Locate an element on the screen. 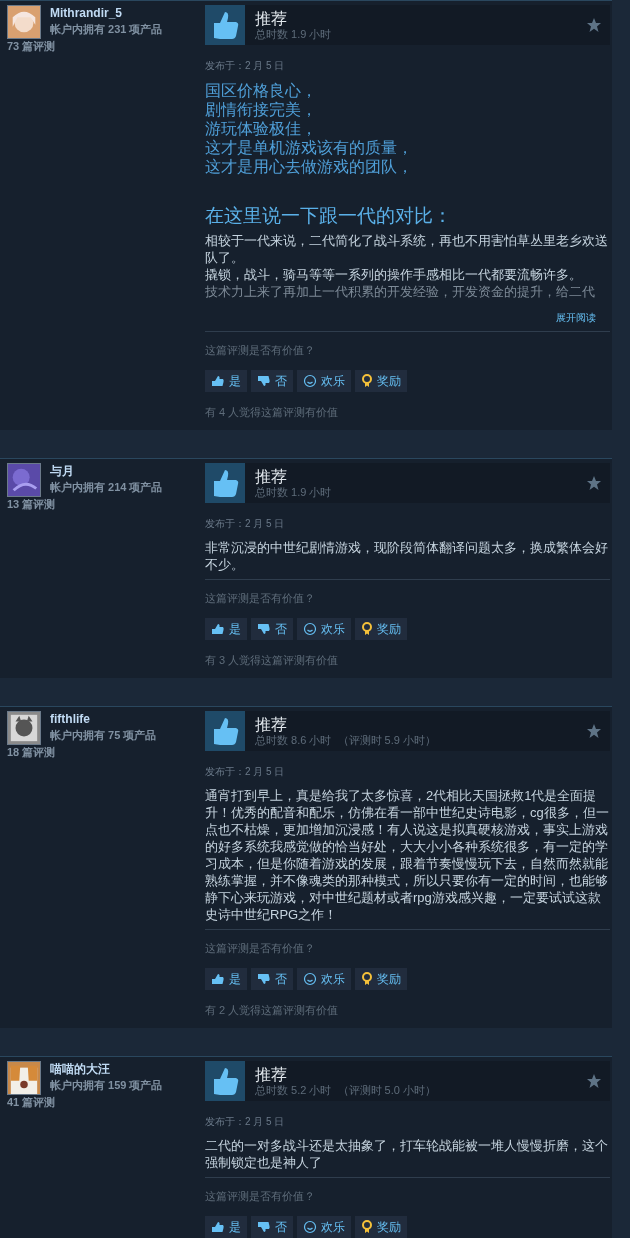 Image resolution: width=630 pixels, height=1238 pixels. playtime: 总时数 5.2 小时 （评测时 5.0 小时） is located at coordinates (346, 1090).